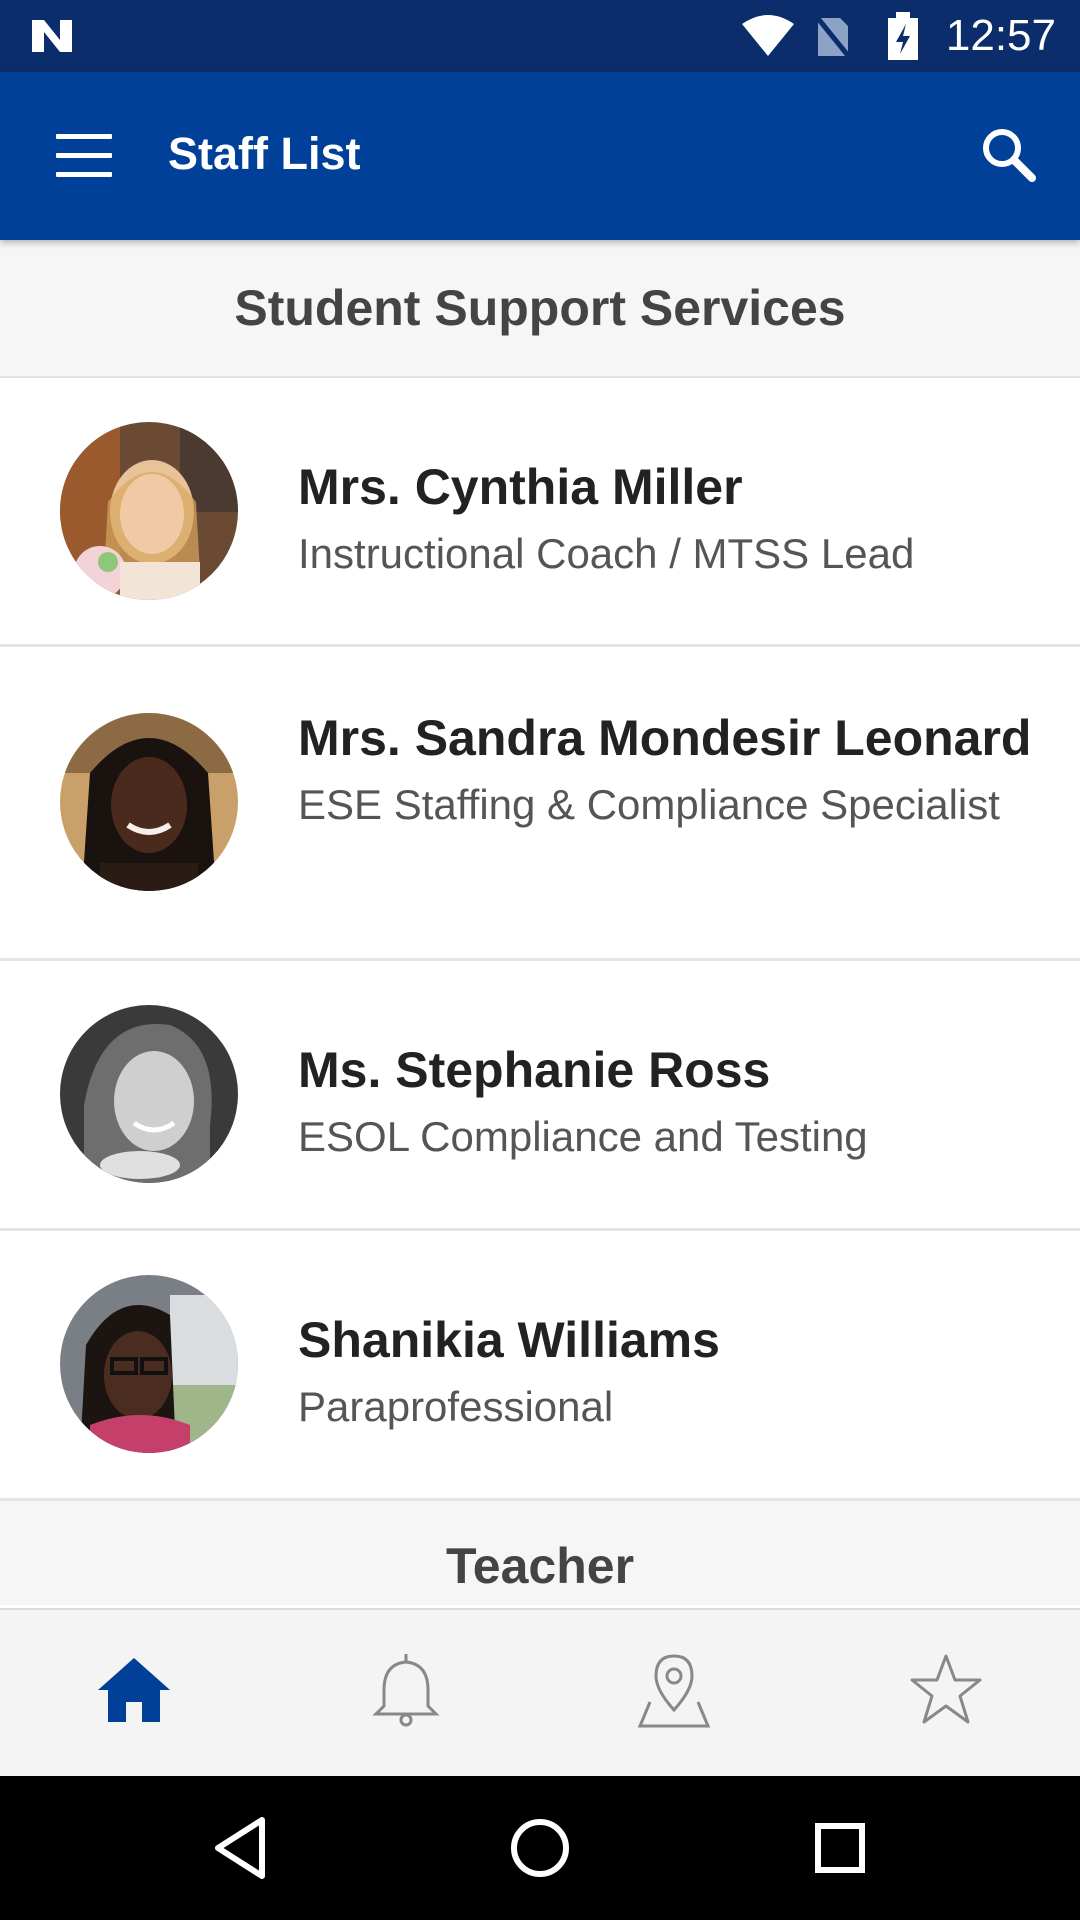  I want to click on staff-name: Ms. Stephanie Ross, so click(534, 1070).